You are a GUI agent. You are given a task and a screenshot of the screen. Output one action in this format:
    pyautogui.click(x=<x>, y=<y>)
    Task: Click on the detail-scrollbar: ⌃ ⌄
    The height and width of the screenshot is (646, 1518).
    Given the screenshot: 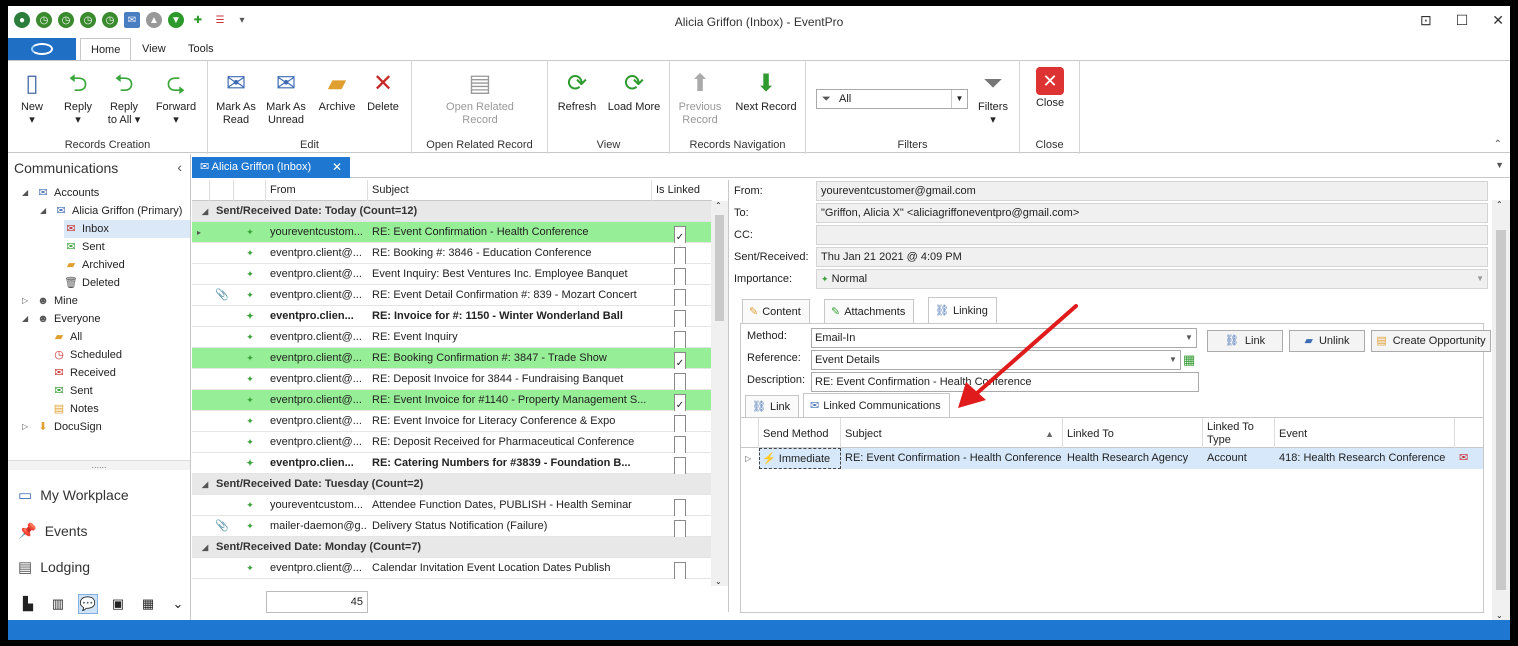 What is the action you would take?
    pyautogui.click(x=1501, y=410)
    